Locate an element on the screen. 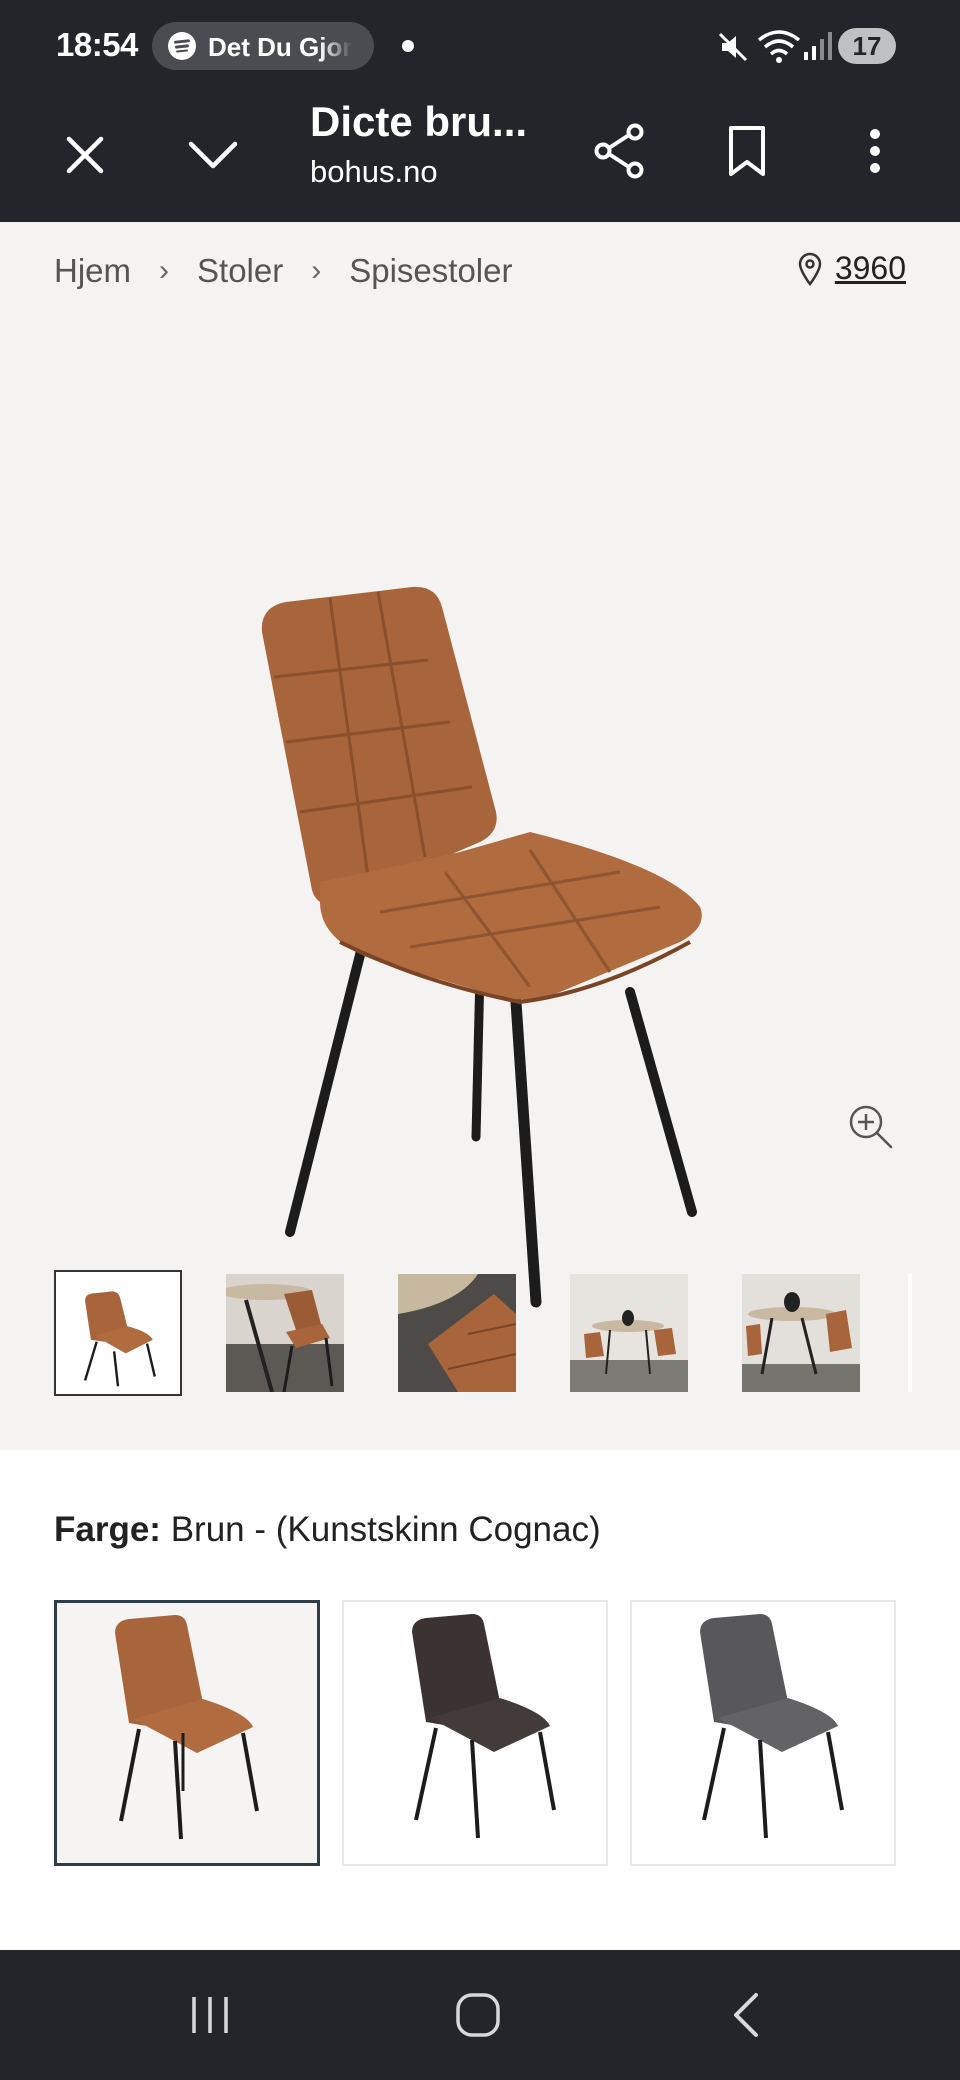 Image resolution: width=960 pixels, height=2080 pixels. close-icon is located at coordinates (85, 155).